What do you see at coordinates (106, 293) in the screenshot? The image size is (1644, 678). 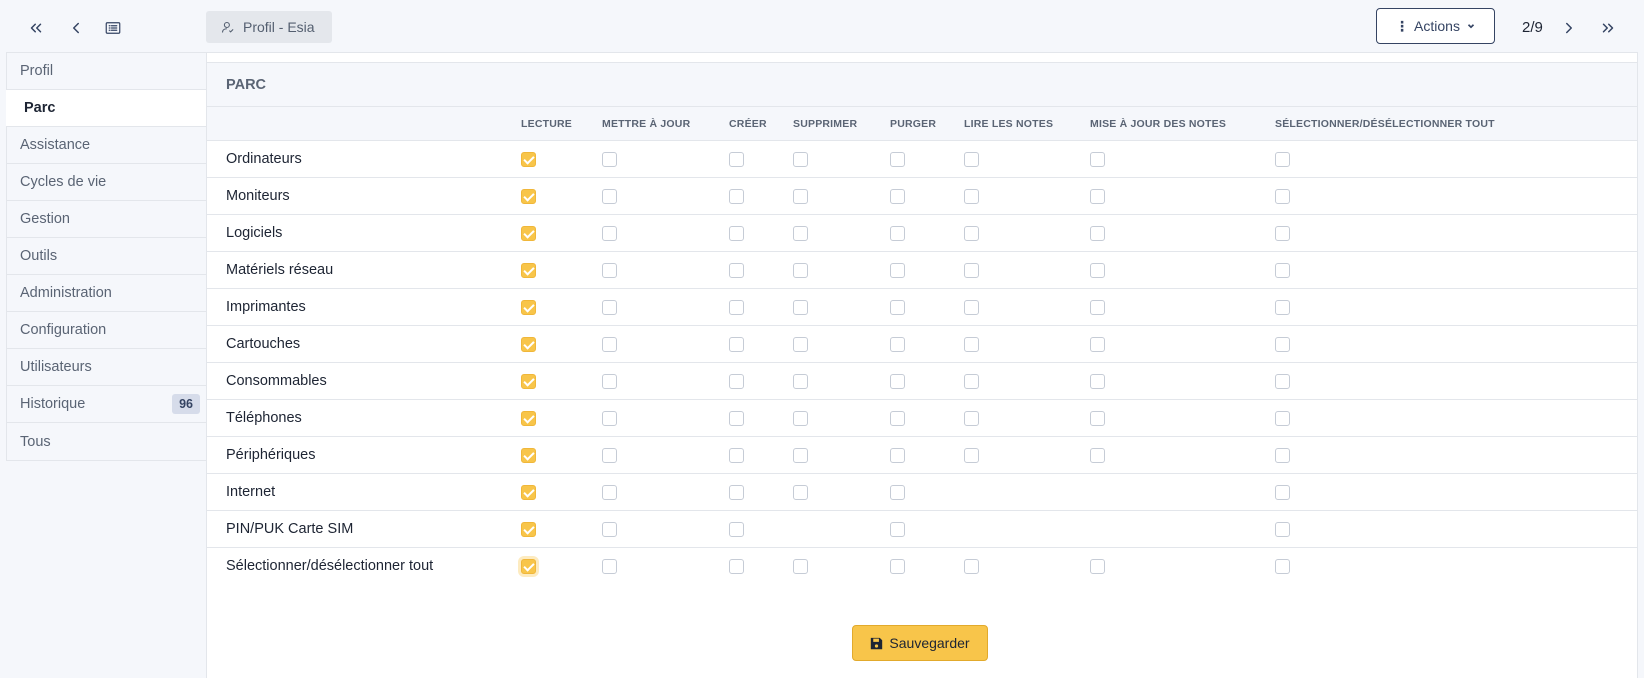 I see `sidebar-item-administration: Administration` at bounding box center [106, 293].